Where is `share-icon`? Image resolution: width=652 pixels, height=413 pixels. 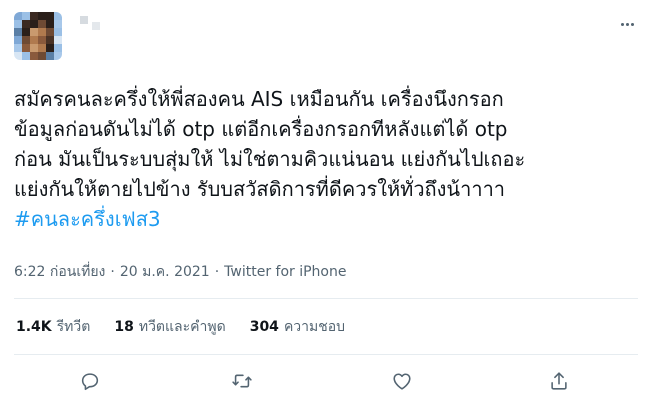
share-icon is located at coordinates (559, 381).